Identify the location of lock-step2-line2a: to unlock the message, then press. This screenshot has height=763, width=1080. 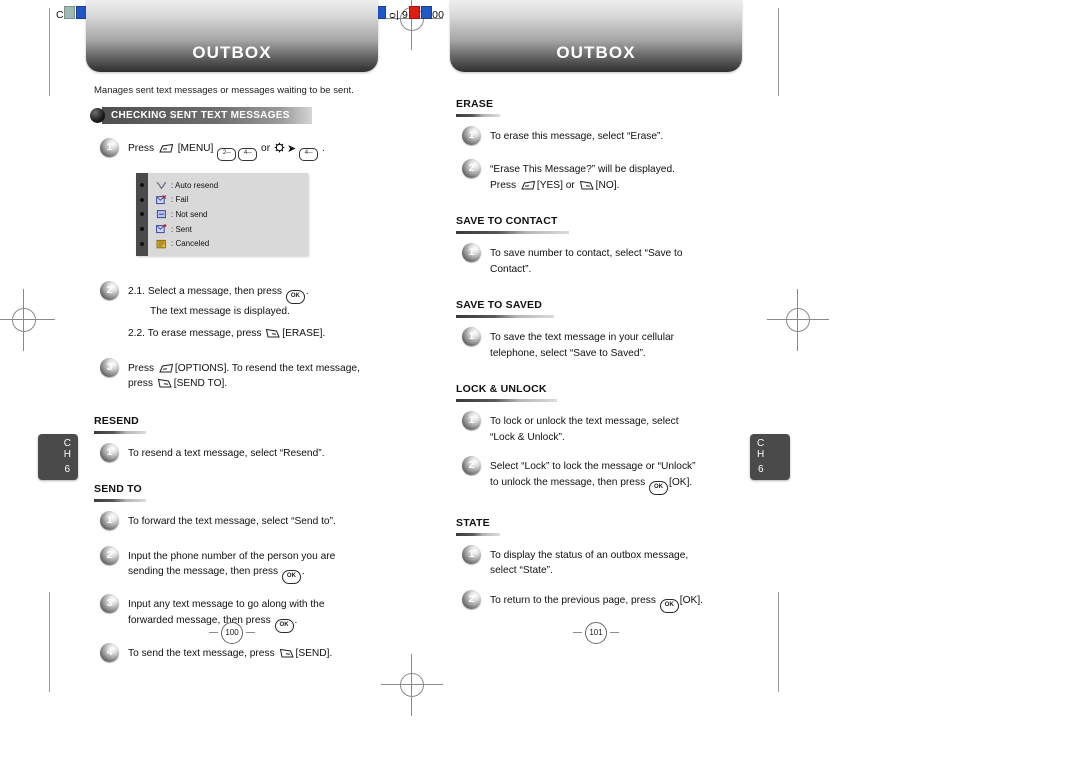
(568, 482).